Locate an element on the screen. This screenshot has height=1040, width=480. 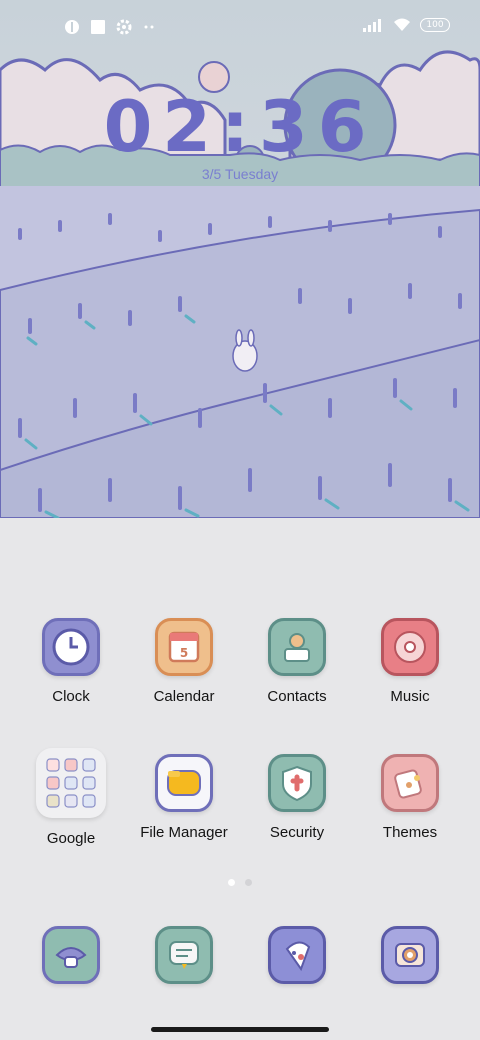
dock-browser is located at coordinates (297, 955).